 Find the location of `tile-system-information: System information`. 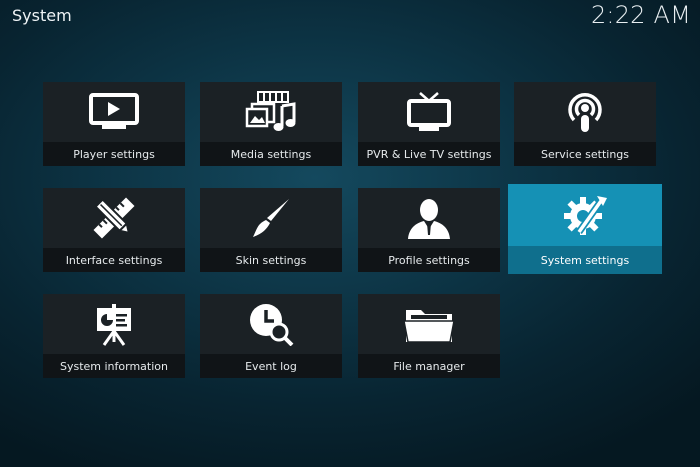

tile-system-information: System information is located at coordinates (114, 336).